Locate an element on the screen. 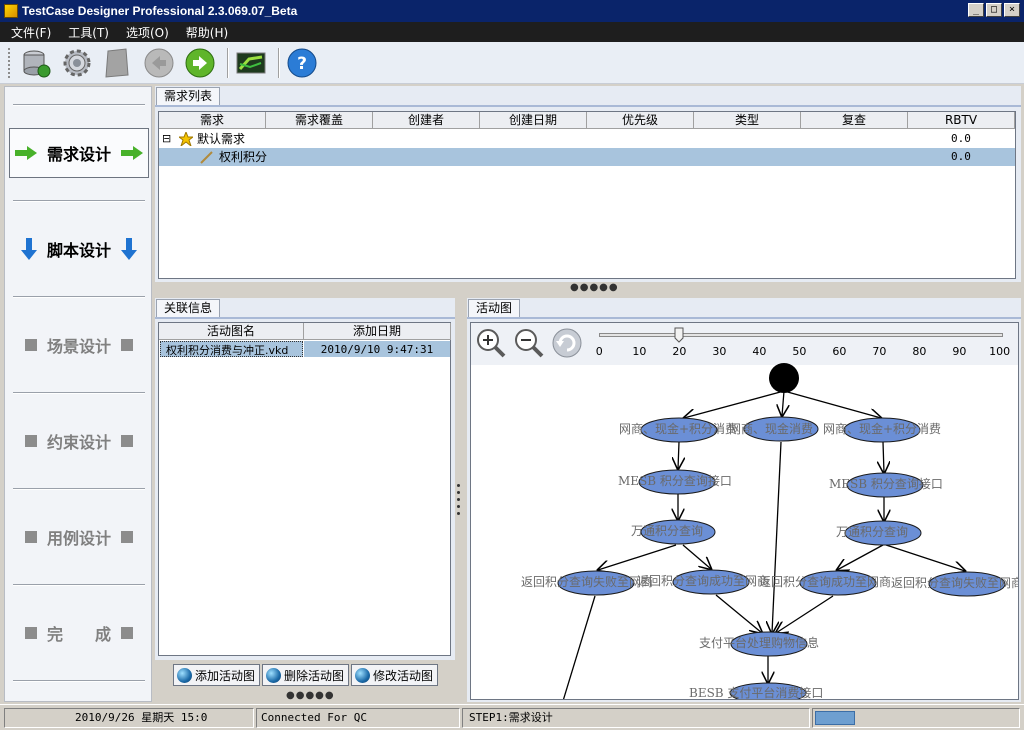 Image resolution: width=1024 pixels, height=730 pixels. button-label: 删除活动图 is located at coordinates (314, 675).